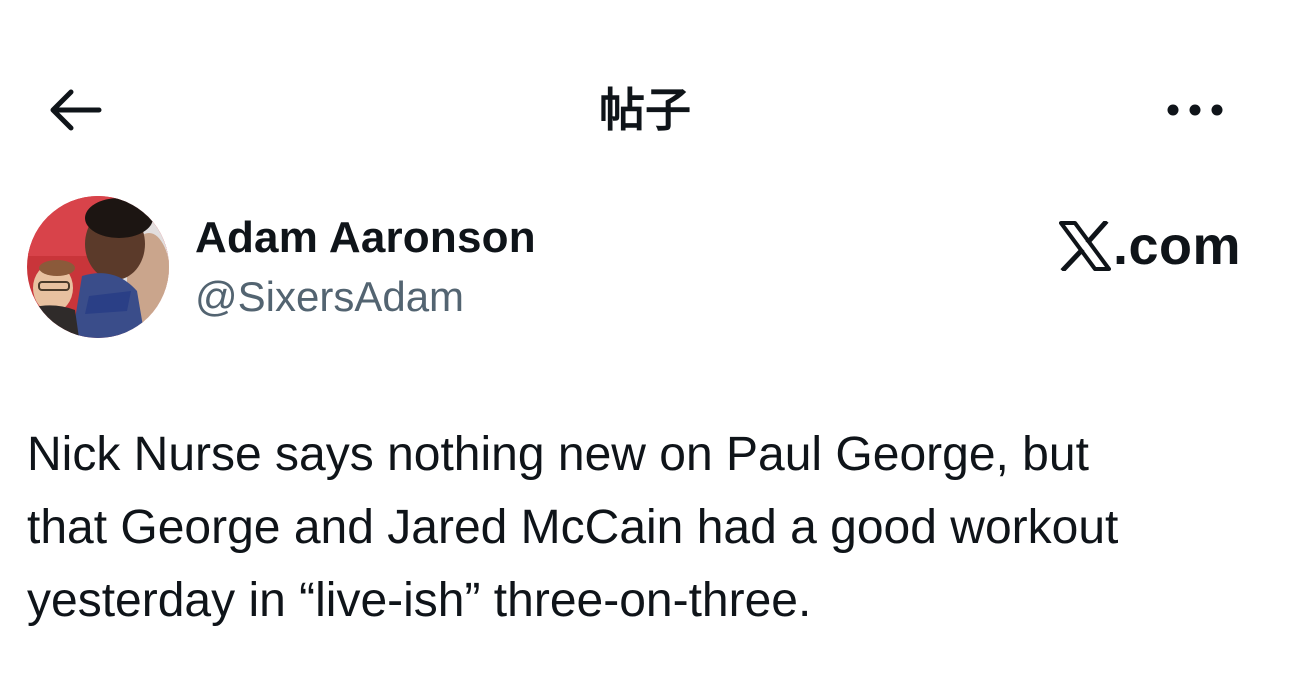 The height and width of the screenshot is (696, 1290). I want to click on top-bar: 帖子, so click(645, 110).